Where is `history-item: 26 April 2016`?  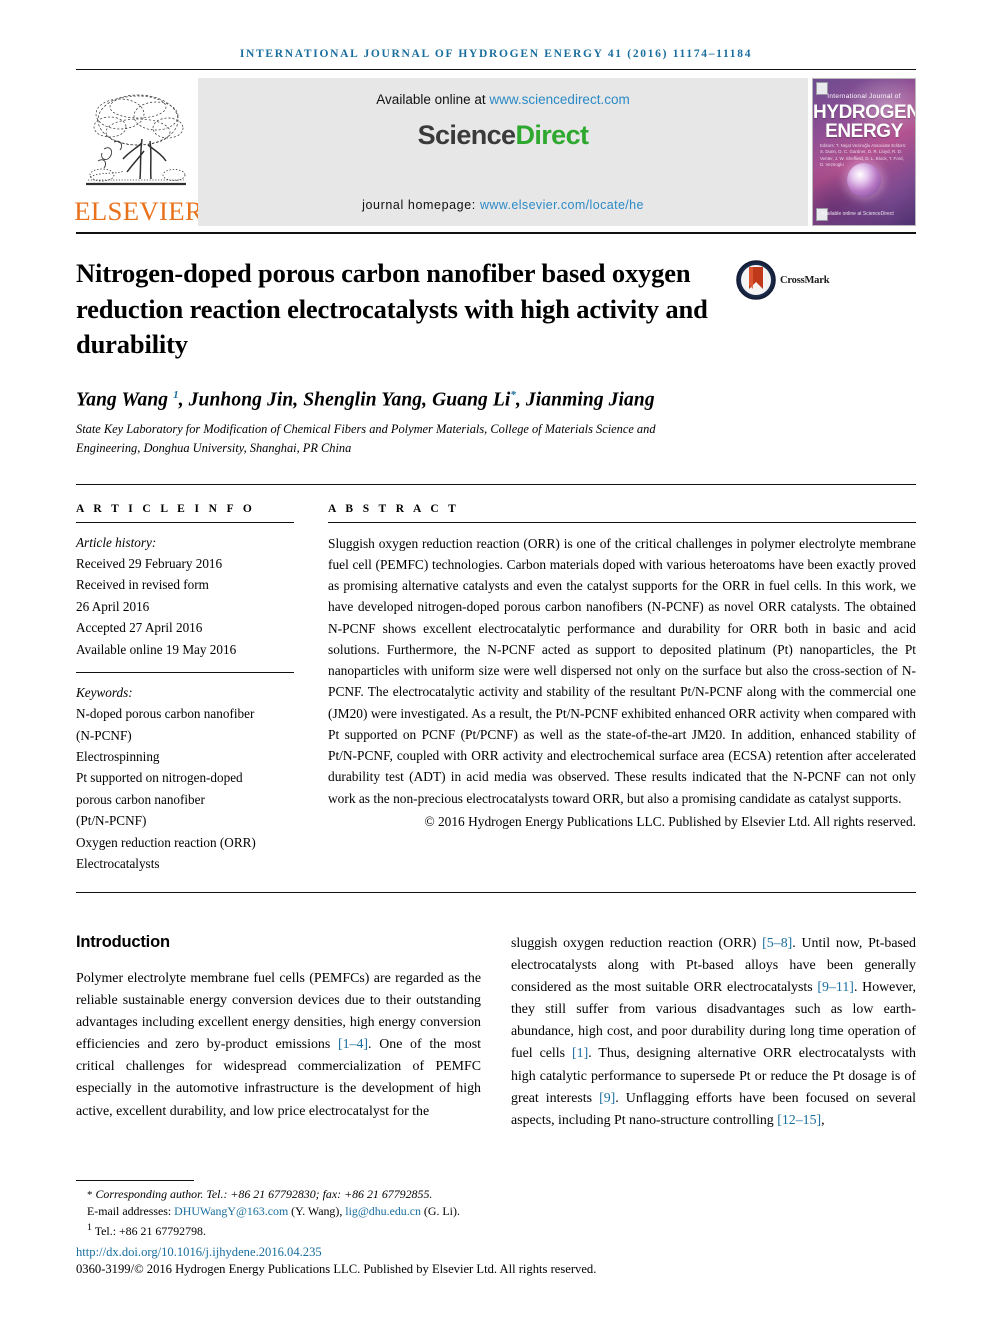
history-item: 26 April 2016 is located at coordinates (113, 606).